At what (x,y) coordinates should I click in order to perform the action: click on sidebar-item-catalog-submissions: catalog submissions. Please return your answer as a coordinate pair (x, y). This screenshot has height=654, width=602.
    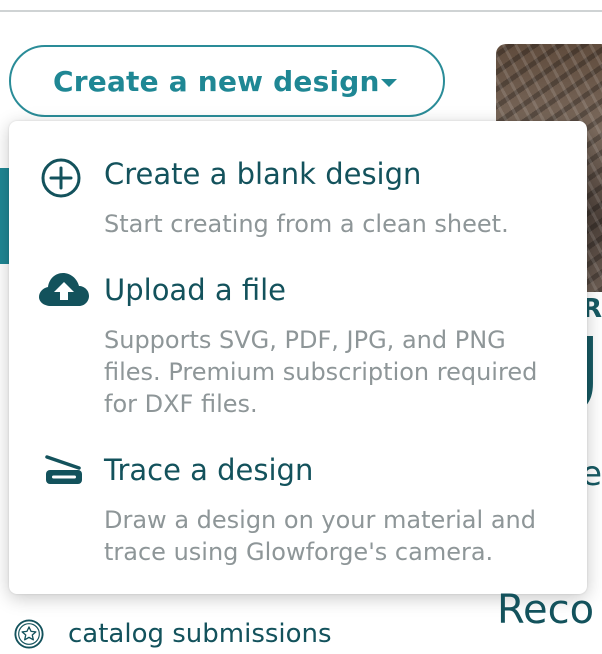
    Looking at the image, I should click on (173, 634).